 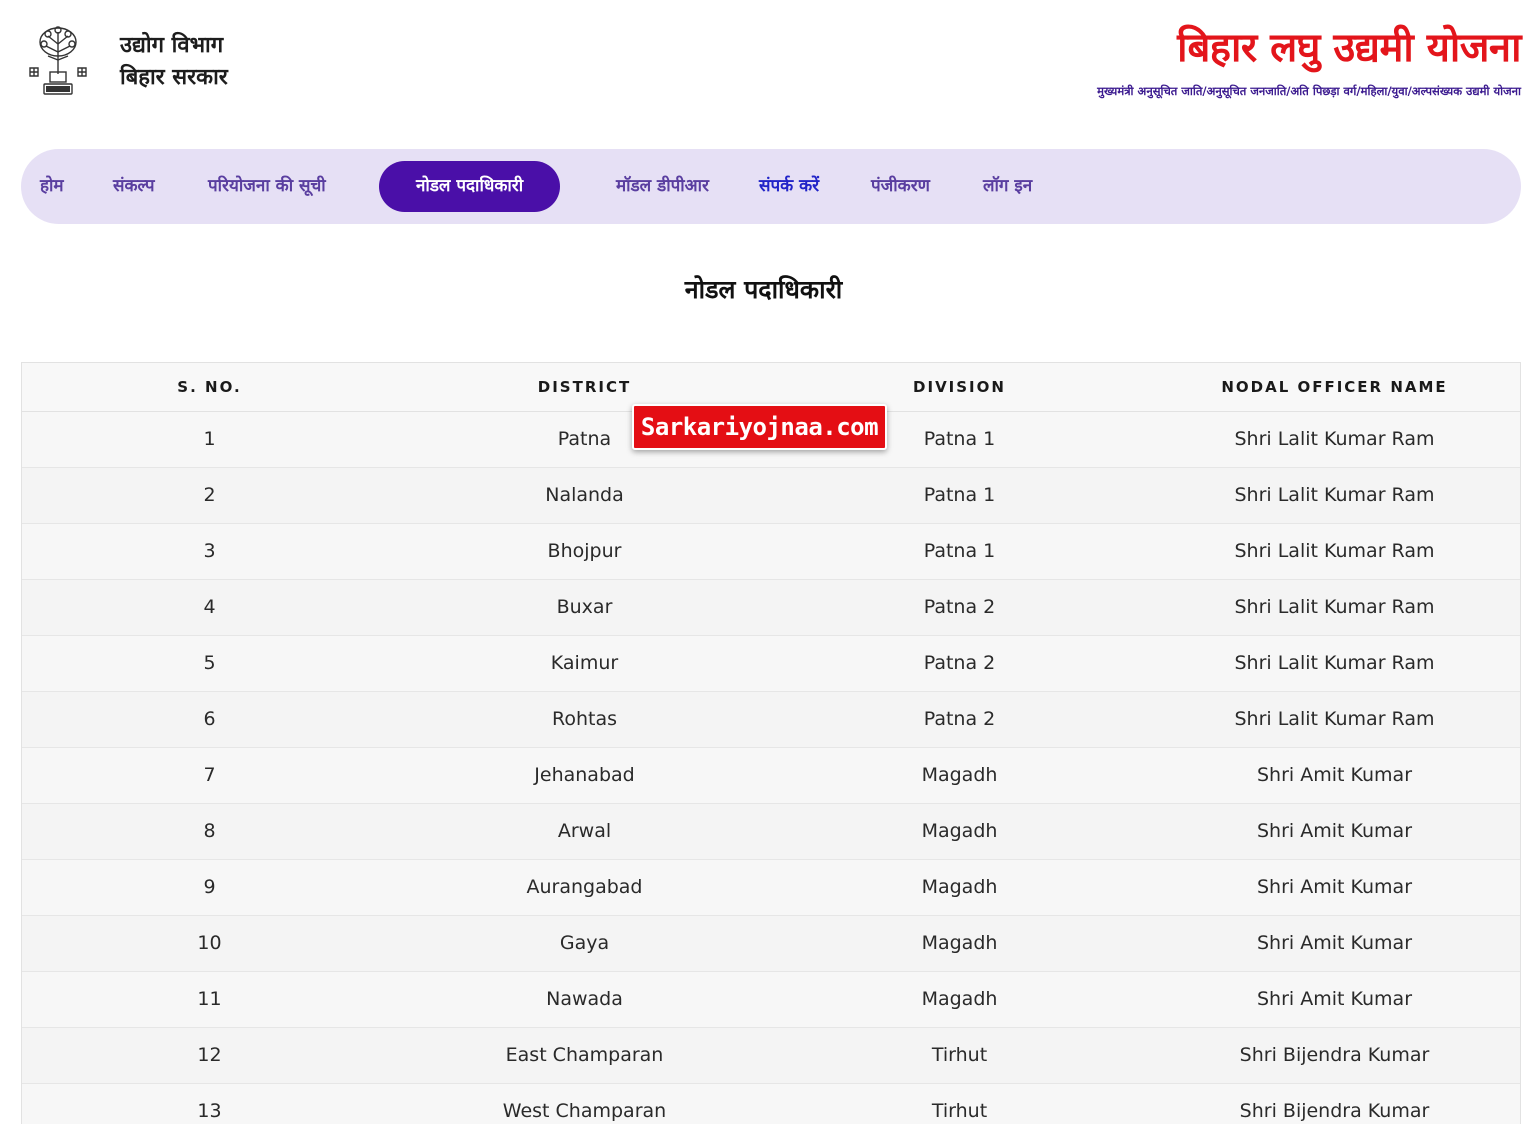 I want to click on nav-model-dpr: मॉडल डीपीआर, so click(x=662, y=186).